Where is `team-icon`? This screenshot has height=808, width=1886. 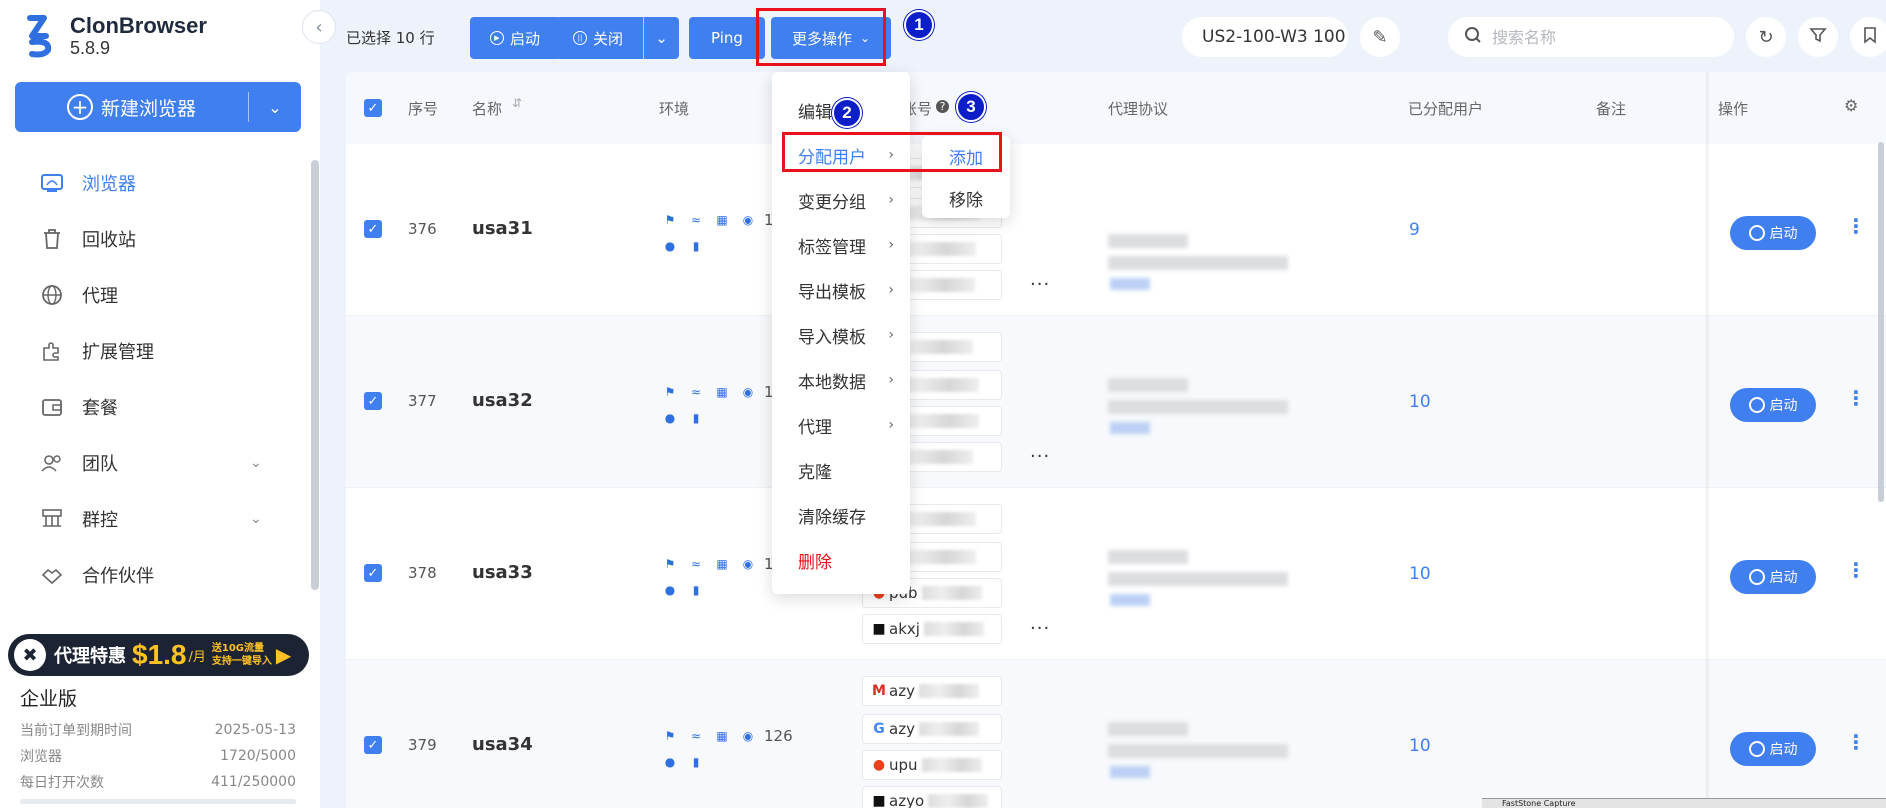 team-icon is located at coordinates (52, 463).